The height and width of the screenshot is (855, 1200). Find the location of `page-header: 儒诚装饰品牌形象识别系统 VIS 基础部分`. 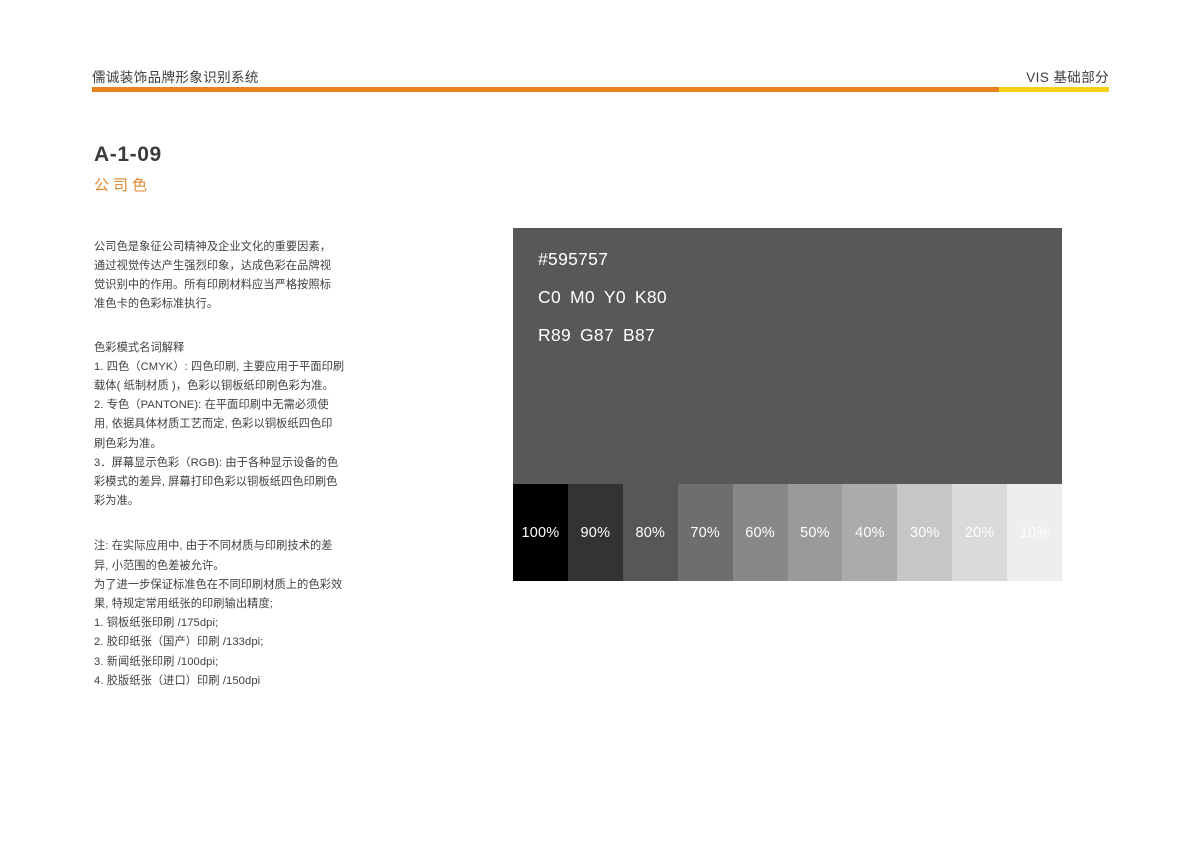

page-header: 儒诚装饰品牌形象识别系统 VIS 基础部分 is located at coordinates (600, 82).